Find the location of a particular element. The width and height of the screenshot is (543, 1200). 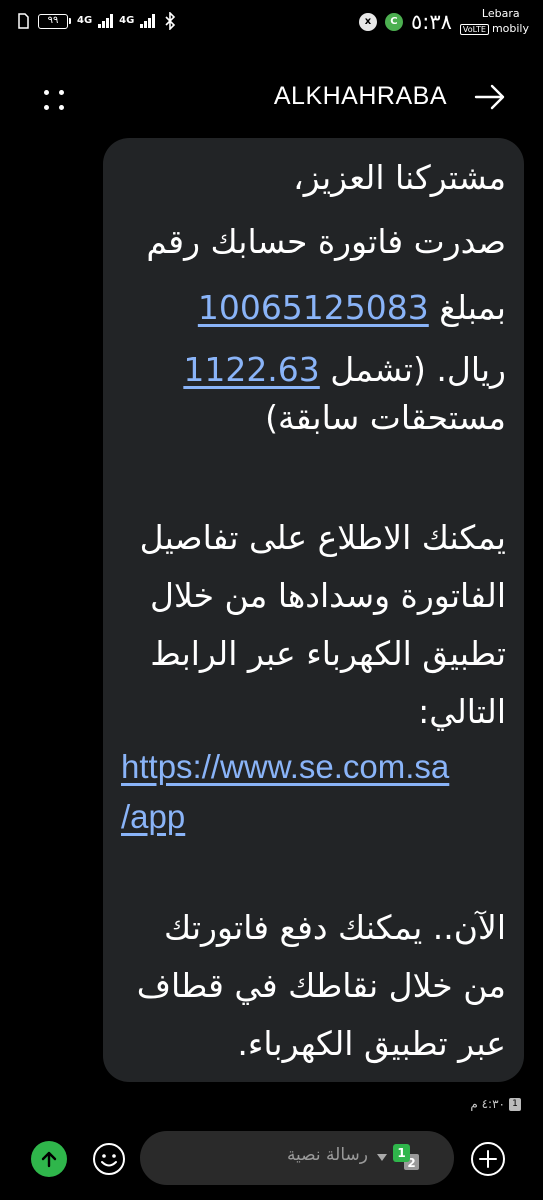

c-app-icon: C is located at coordinates (393, 21).